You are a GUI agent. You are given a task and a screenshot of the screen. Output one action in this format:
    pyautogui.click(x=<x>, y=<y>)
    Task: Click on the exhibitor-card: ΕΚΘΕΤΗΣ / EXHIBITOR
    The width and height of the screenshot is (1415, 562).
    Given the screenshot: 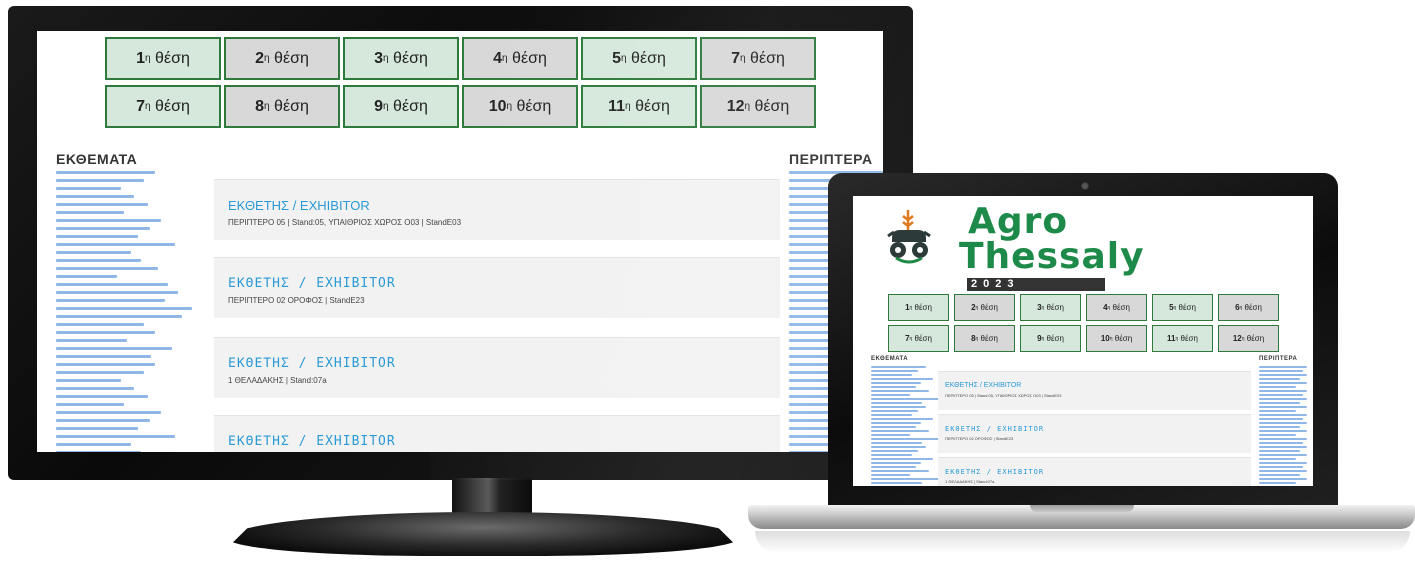 What is the action you would take?
    pyautogui.click(x=497, y=433)
    